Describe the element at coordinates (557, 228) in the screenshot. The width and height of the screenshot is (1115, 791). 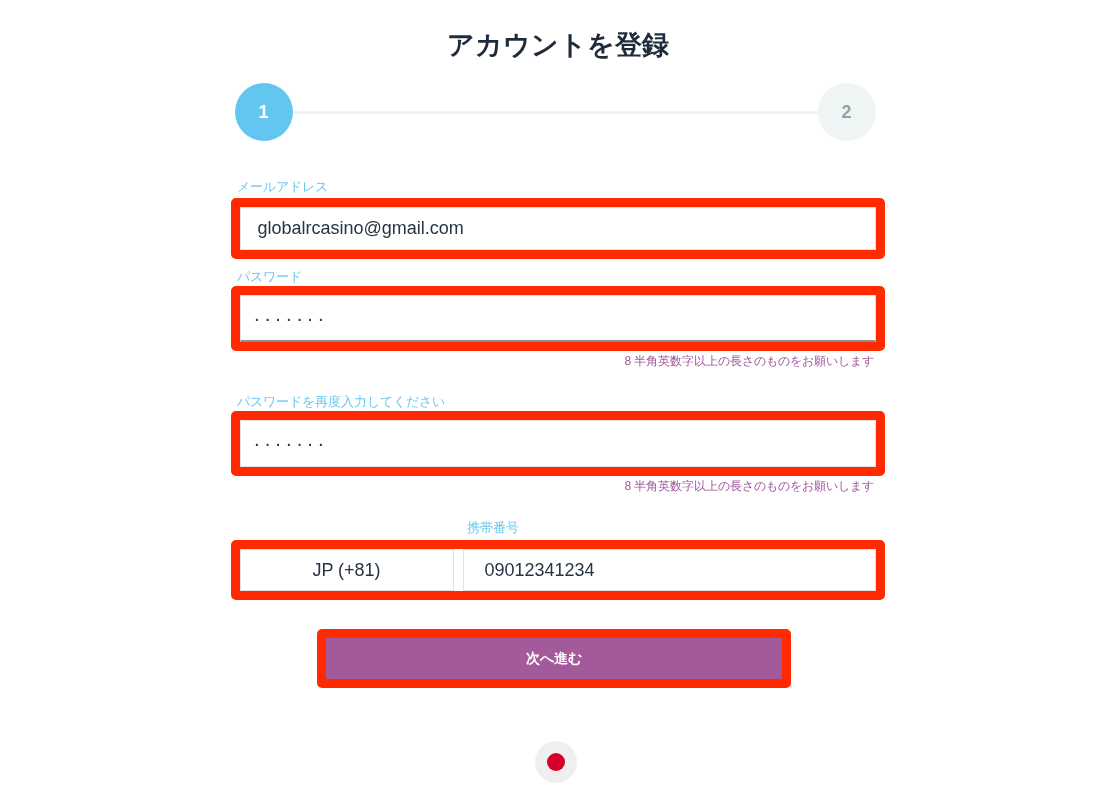
I see `email-field: globalrcasino@gmail.com` at that location.